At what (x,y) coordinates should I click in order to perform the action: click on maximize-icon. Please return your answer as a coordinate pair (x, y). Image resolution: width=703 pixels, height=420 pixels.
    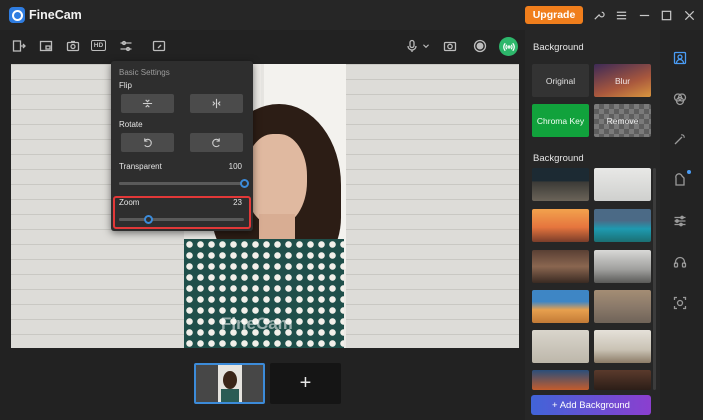
    Looking at the image, I should click on (666, 15).